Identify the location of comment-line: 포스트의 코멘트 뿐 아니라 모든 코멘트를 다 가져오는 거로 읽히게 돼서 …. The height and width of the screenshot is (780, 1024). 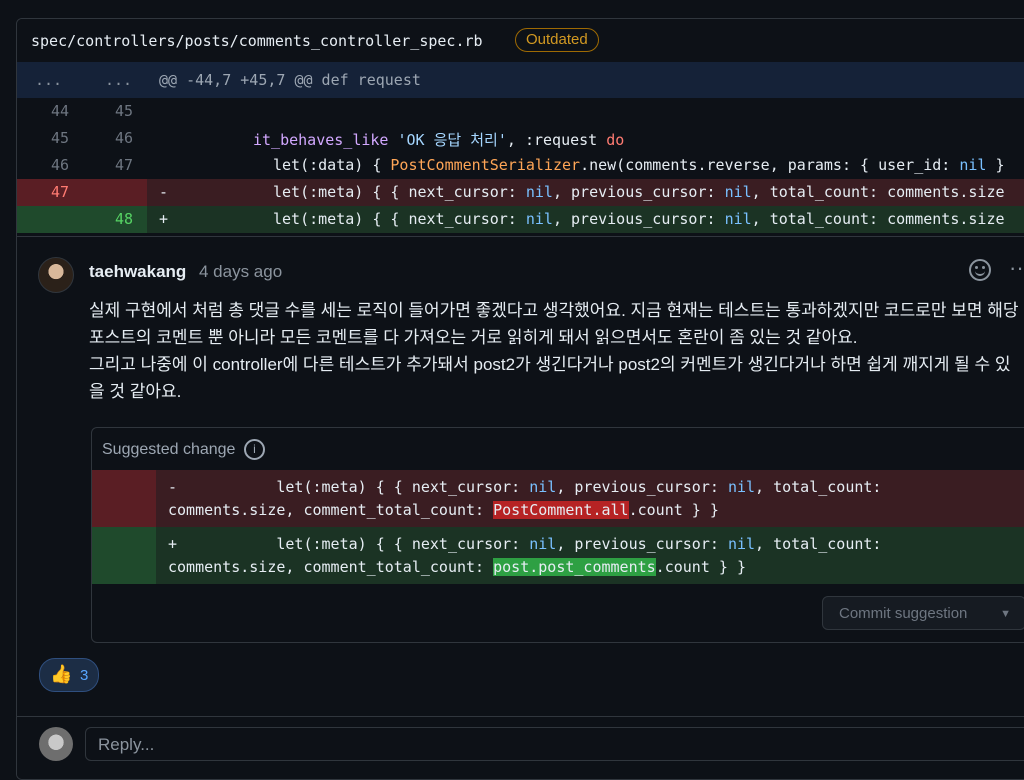
(473, 337).